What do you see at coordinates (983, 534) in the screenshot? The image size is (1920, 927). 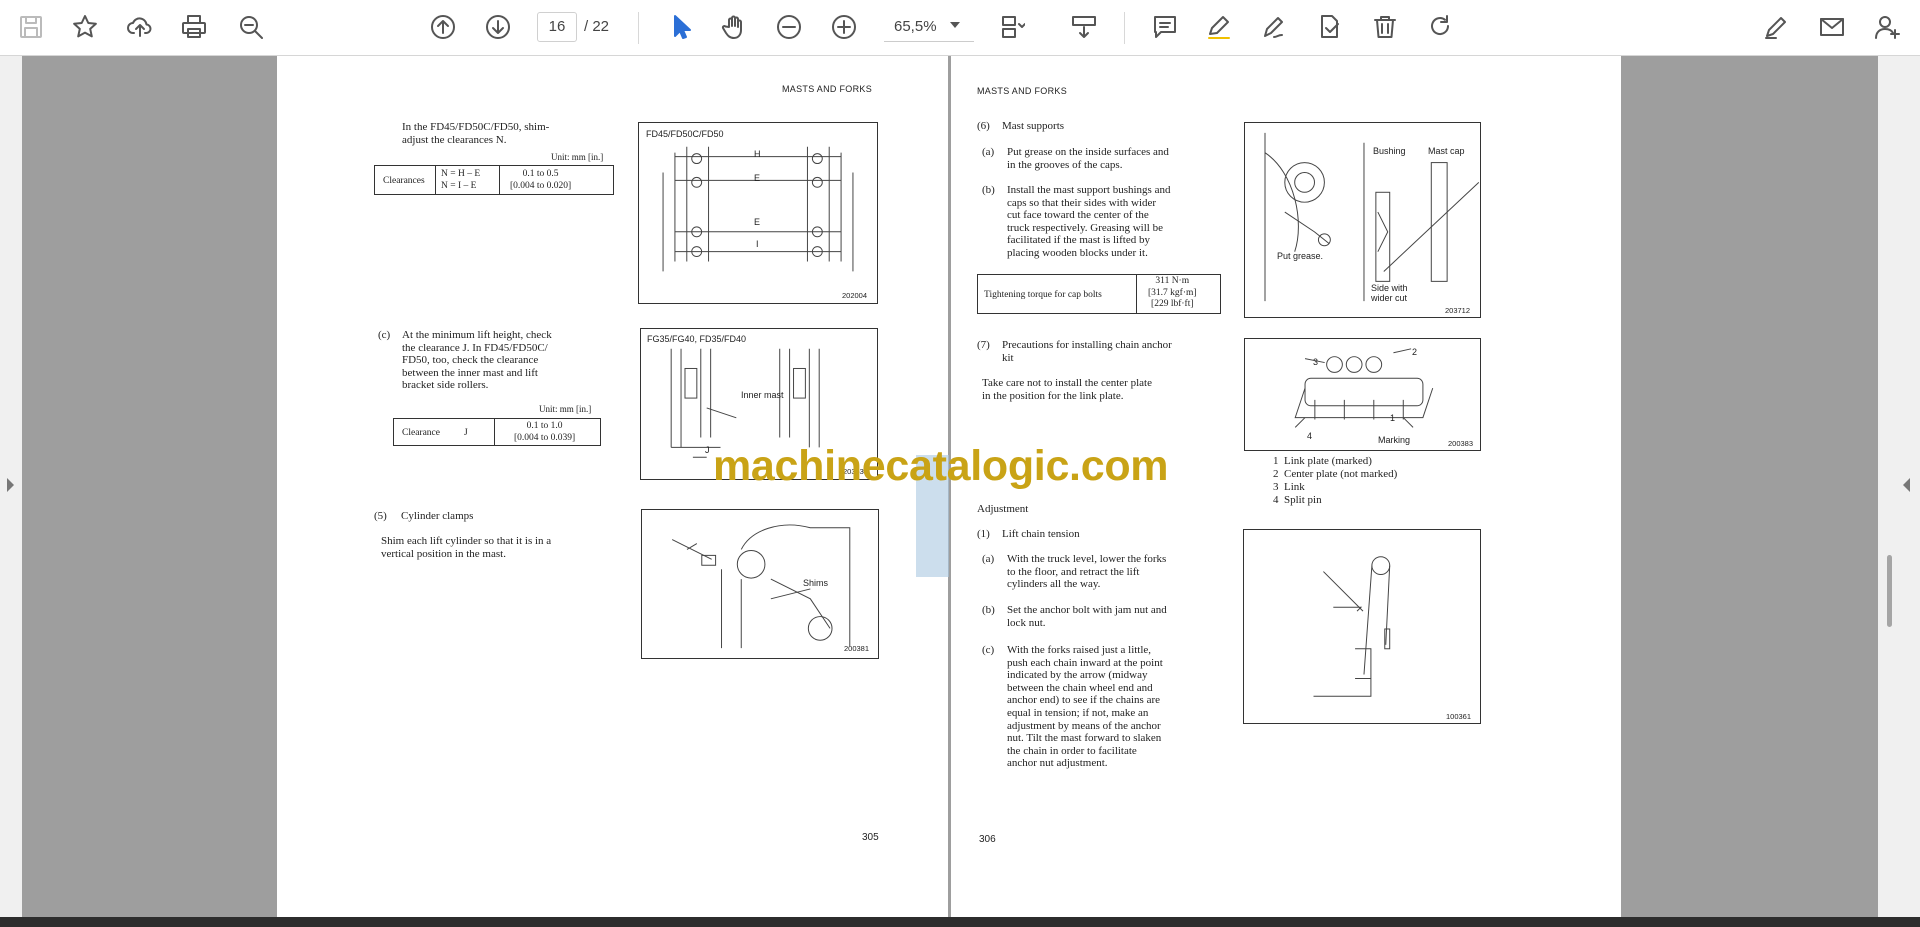 I see `section-label: (1)` at bounding box center [983, 534].